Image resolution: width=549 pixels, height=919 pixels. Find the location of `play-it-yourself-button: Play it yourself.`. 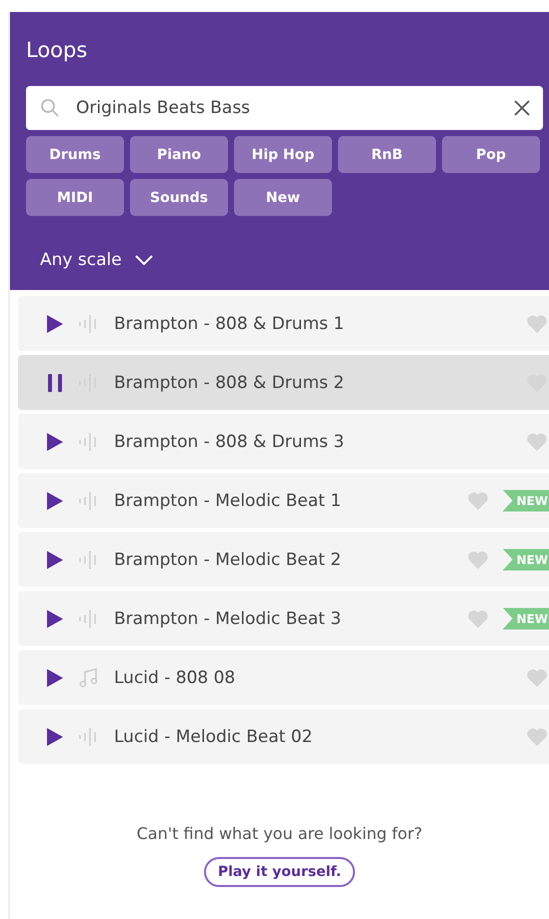

play-it-yourself-button: Play it yourself. is located at coordinates (280, 872).